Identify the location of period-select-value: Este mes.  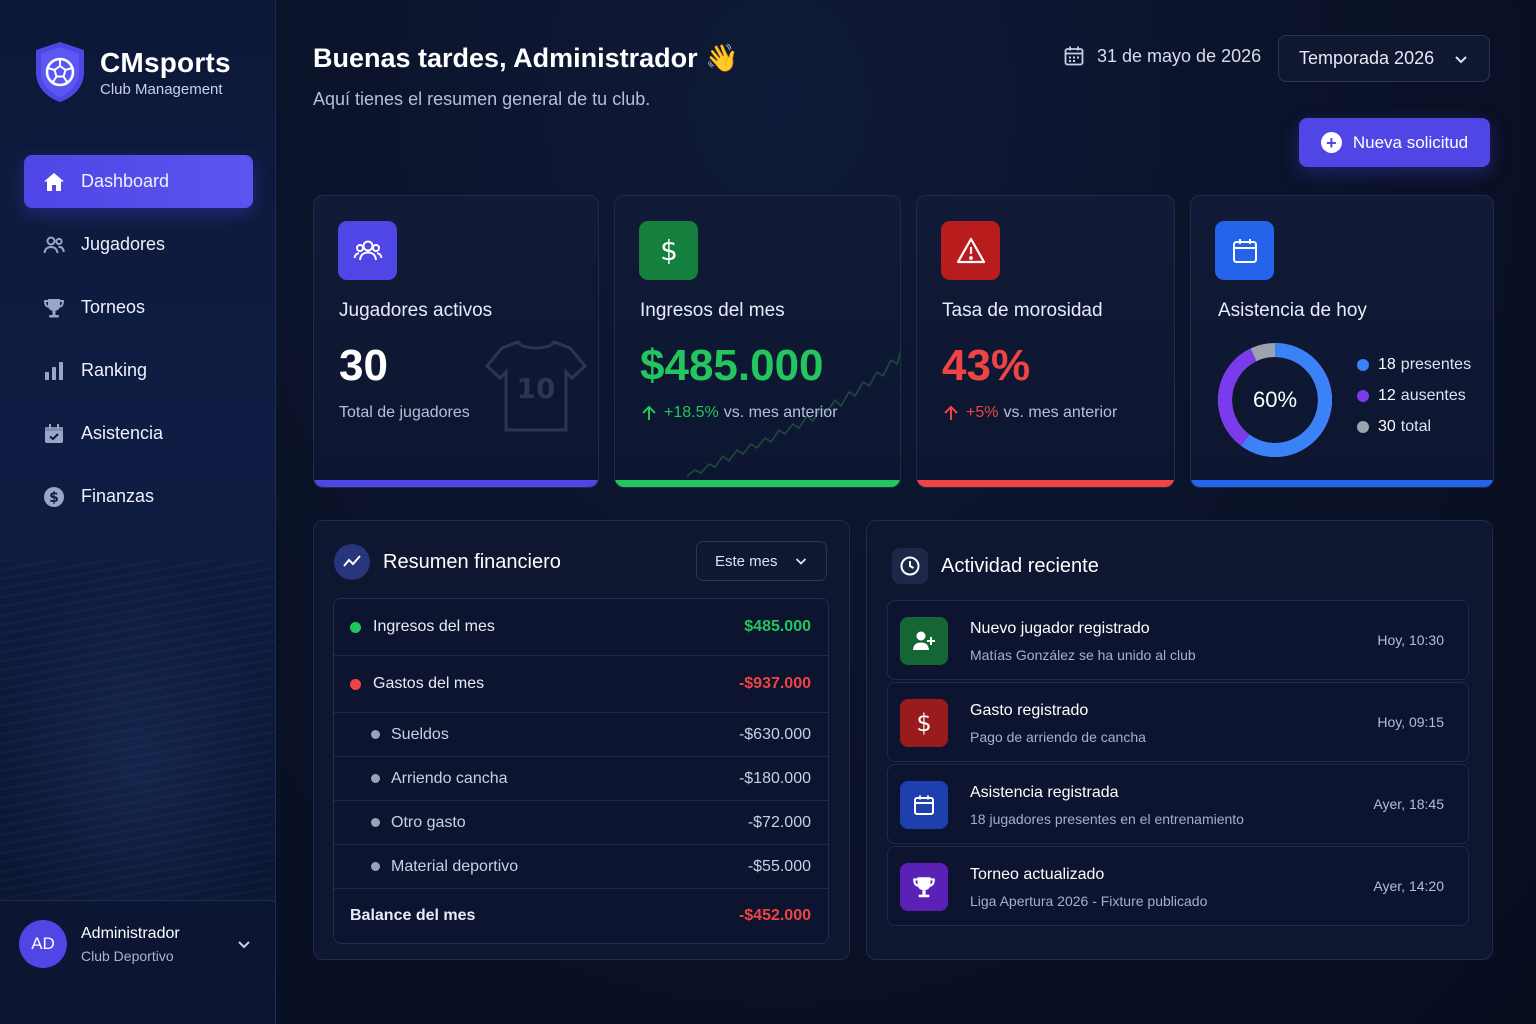
(746, 561).